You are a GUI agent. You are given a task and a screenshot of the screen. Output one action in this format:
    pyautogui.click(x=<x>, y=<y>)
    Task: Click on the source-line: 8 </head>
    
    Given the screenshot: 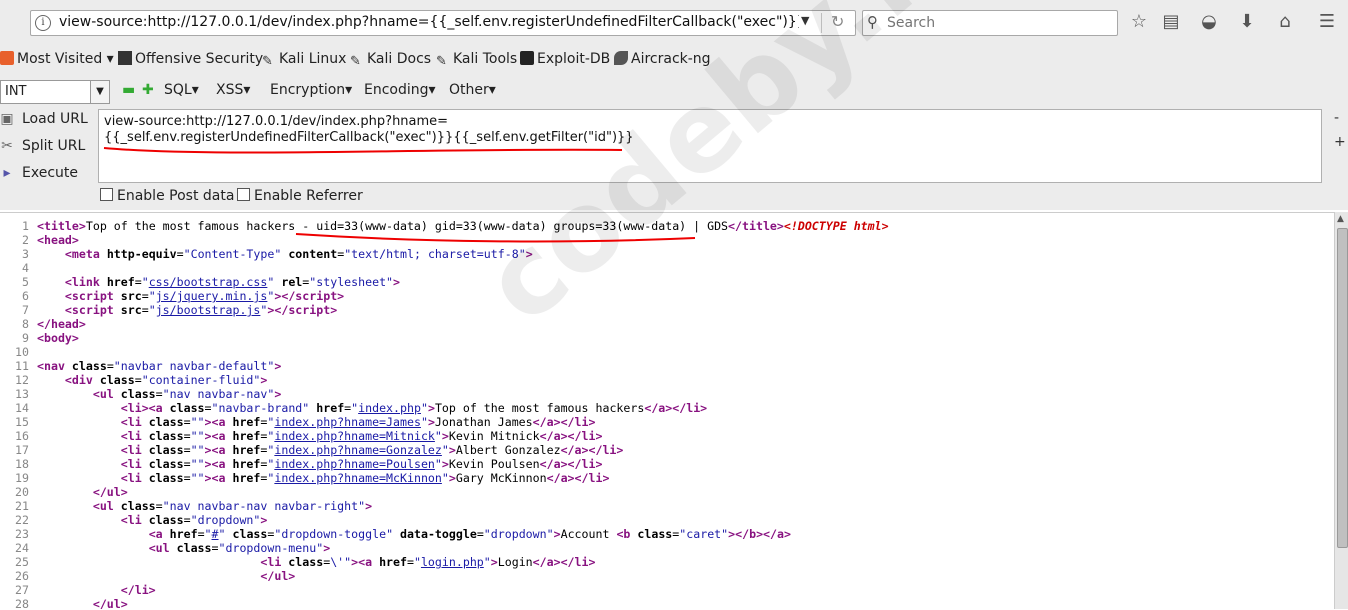 What is the action you would take?
    pyautogui.click(x=54, y=324)
    